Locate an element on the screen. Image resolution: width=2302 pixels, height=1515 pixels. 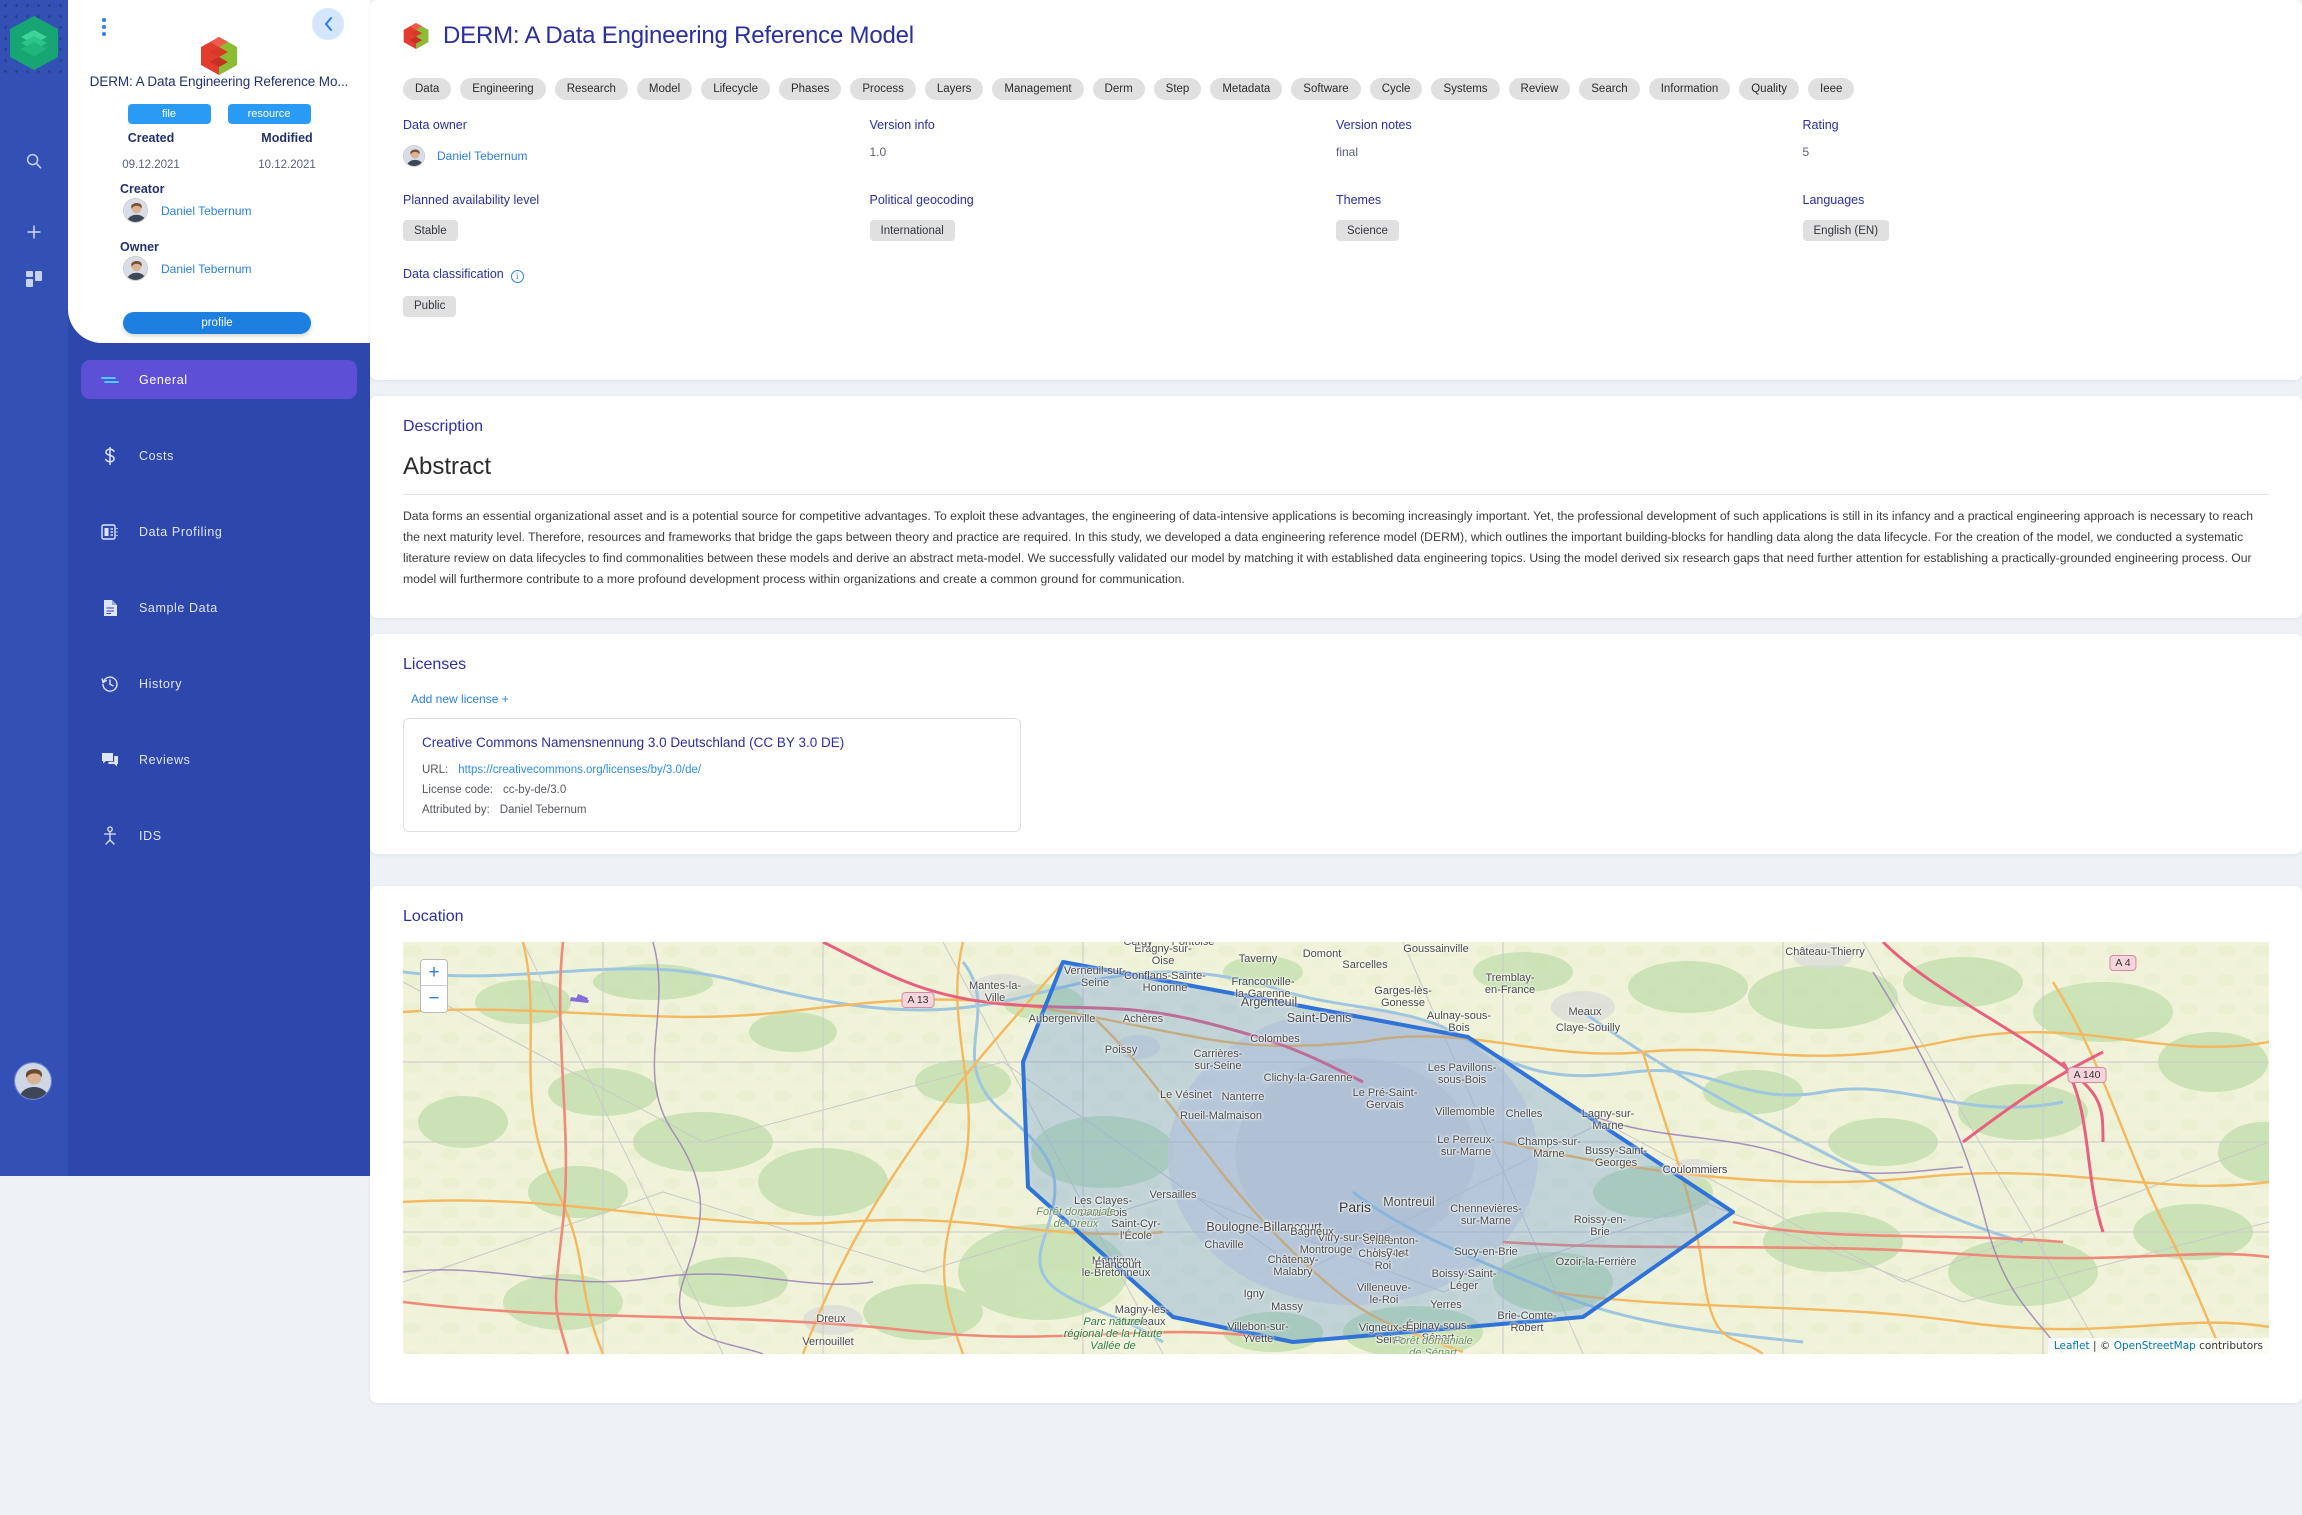
add-icon is located at coordinates (34, 232).